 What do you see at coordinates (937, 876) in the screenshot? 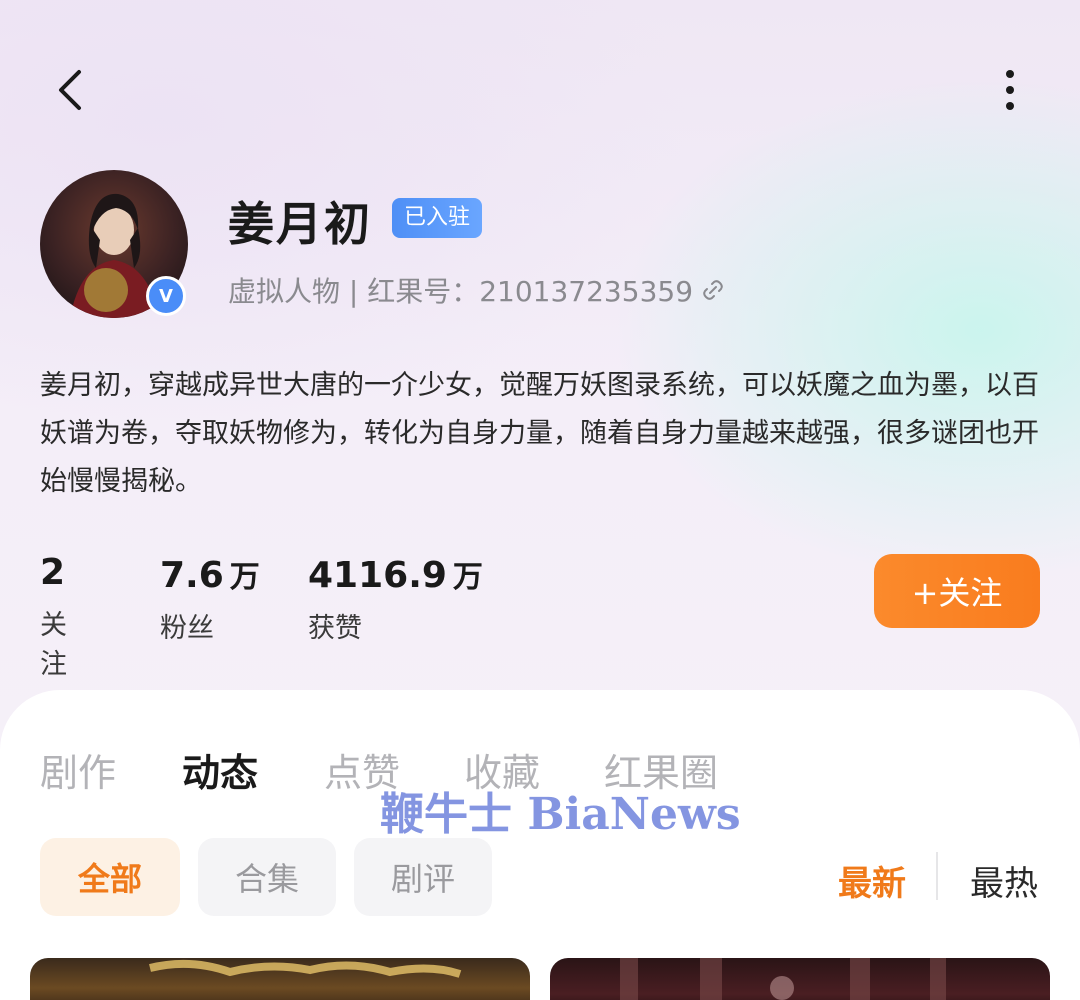
I see `sort-divider` at bounding box center [937, 876].